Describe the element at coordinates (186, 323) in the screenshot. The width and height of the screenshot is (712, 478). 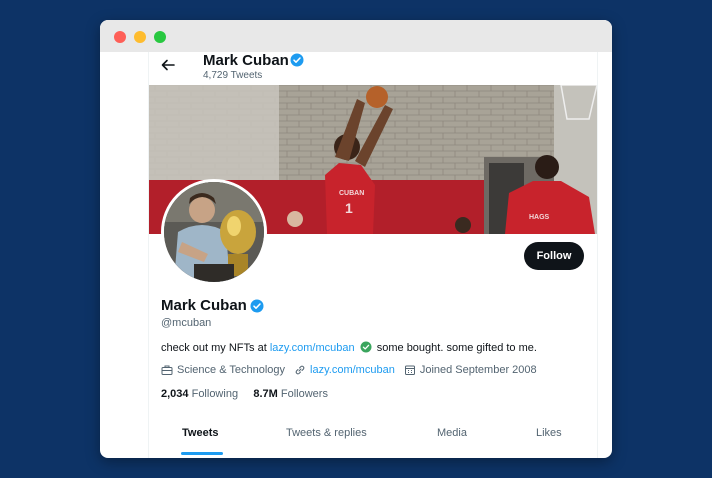
I see `user-handle: @mcuban` at that location.